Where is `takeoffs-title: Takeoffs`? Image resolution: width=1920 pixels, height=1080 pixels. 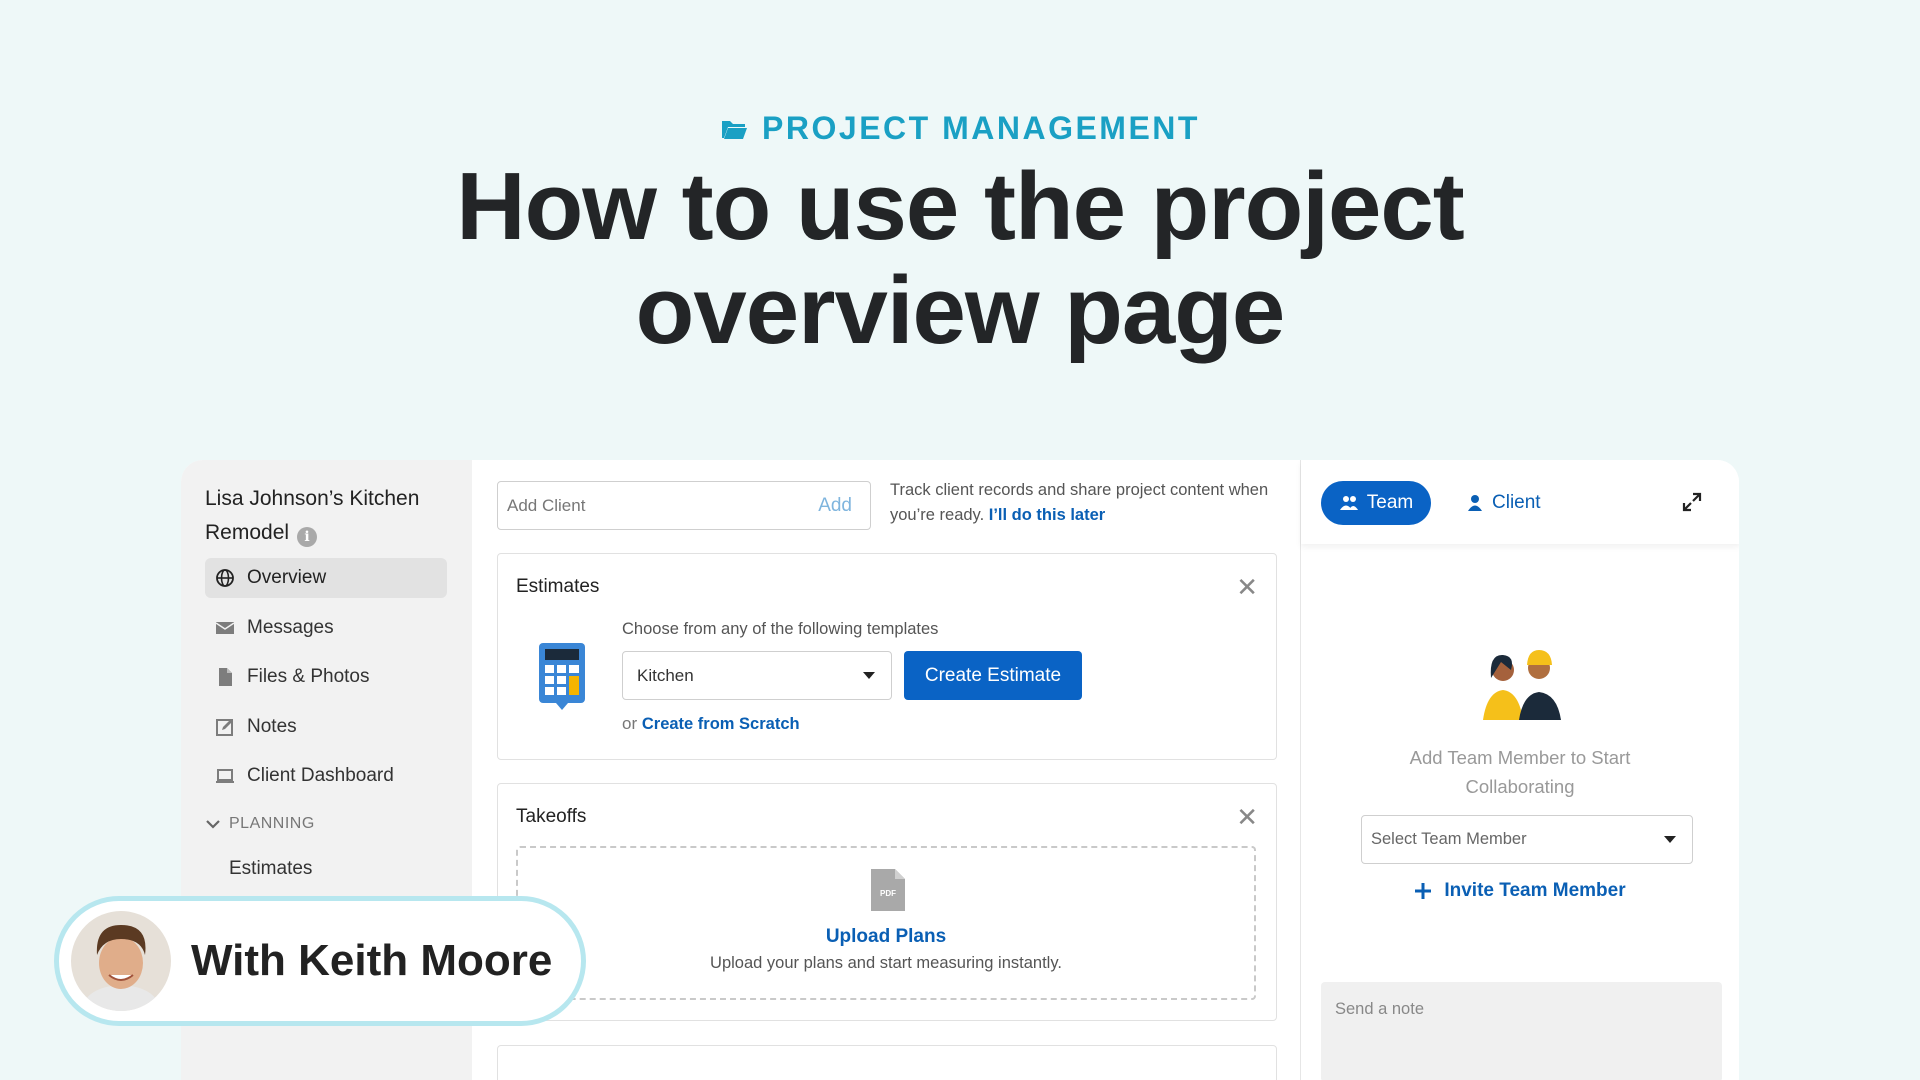
takeoffs-title: Takeoffs is located at coordinates (551, 816).